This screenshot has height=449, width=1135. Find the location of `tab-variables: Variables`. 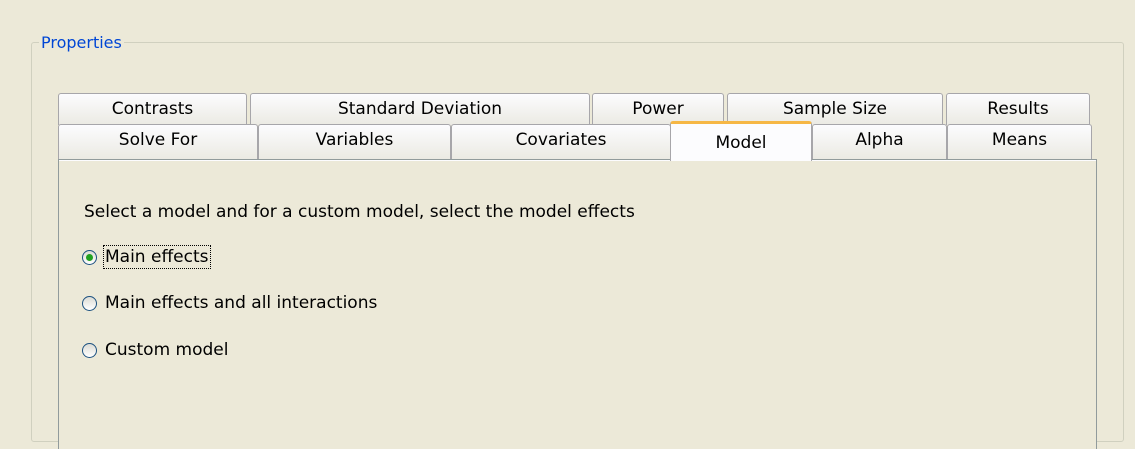

tab-variables: Variables is located at coordinates (354, 141).